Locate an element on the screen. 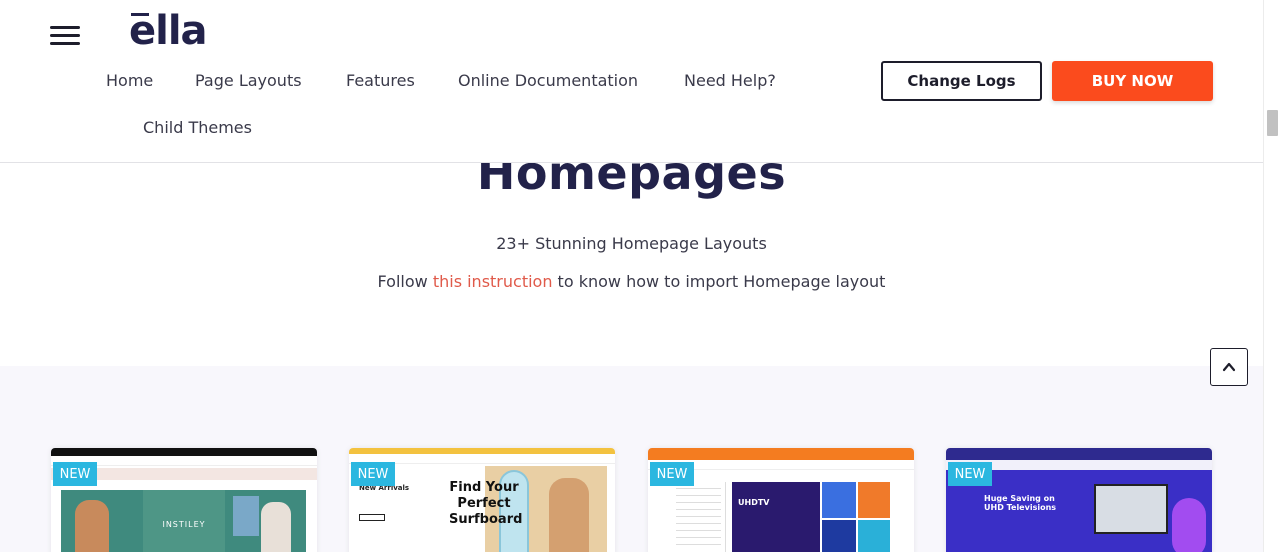 This screenshot has height=552, width=1280. homepage-card-1: INSTILEY NEW is located at coordinates (184, 500).